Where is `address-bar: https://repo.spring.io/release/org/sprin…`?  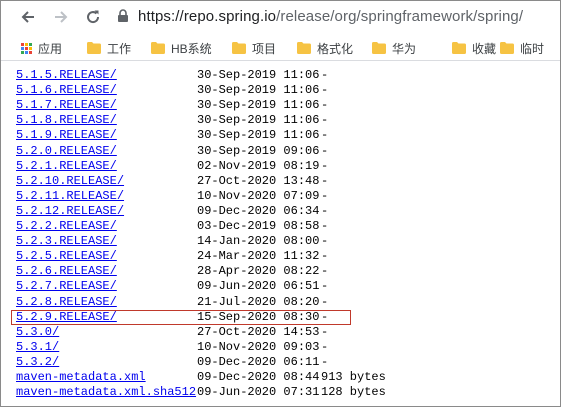
address-bar: https://repo.spring.io/release/org/sprin… is located at coordinates (337, 17).